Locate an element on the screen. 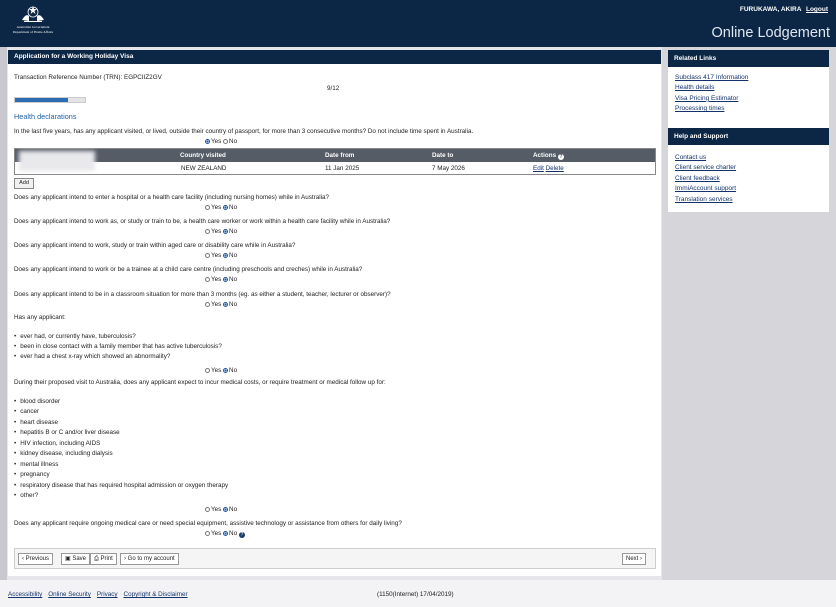  user-area: FURUKAWA, AKIRA Logout is located at coordinates (784, 9).